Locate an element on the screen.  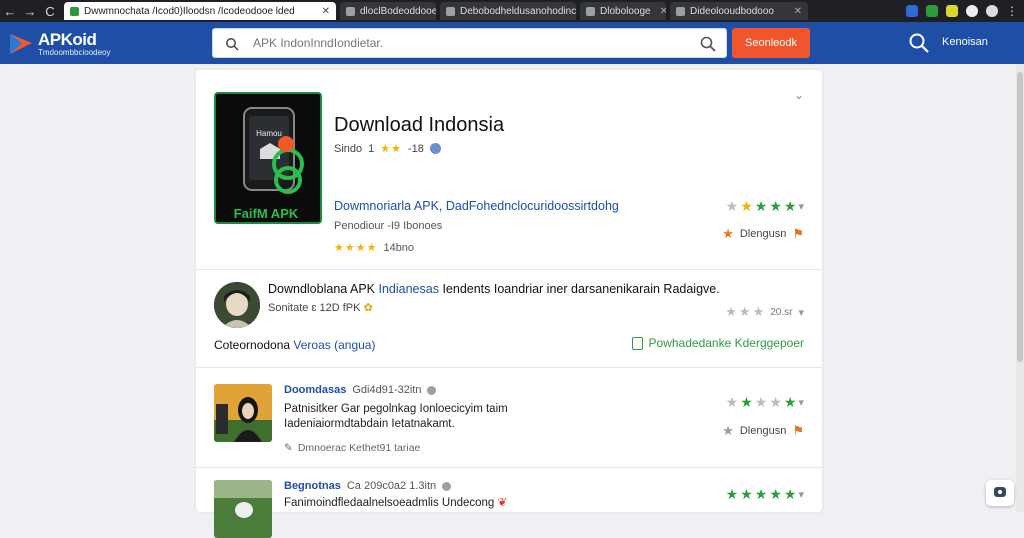
browser-tab: Dlobolooge ✕ is located at coordinates (623, 11).